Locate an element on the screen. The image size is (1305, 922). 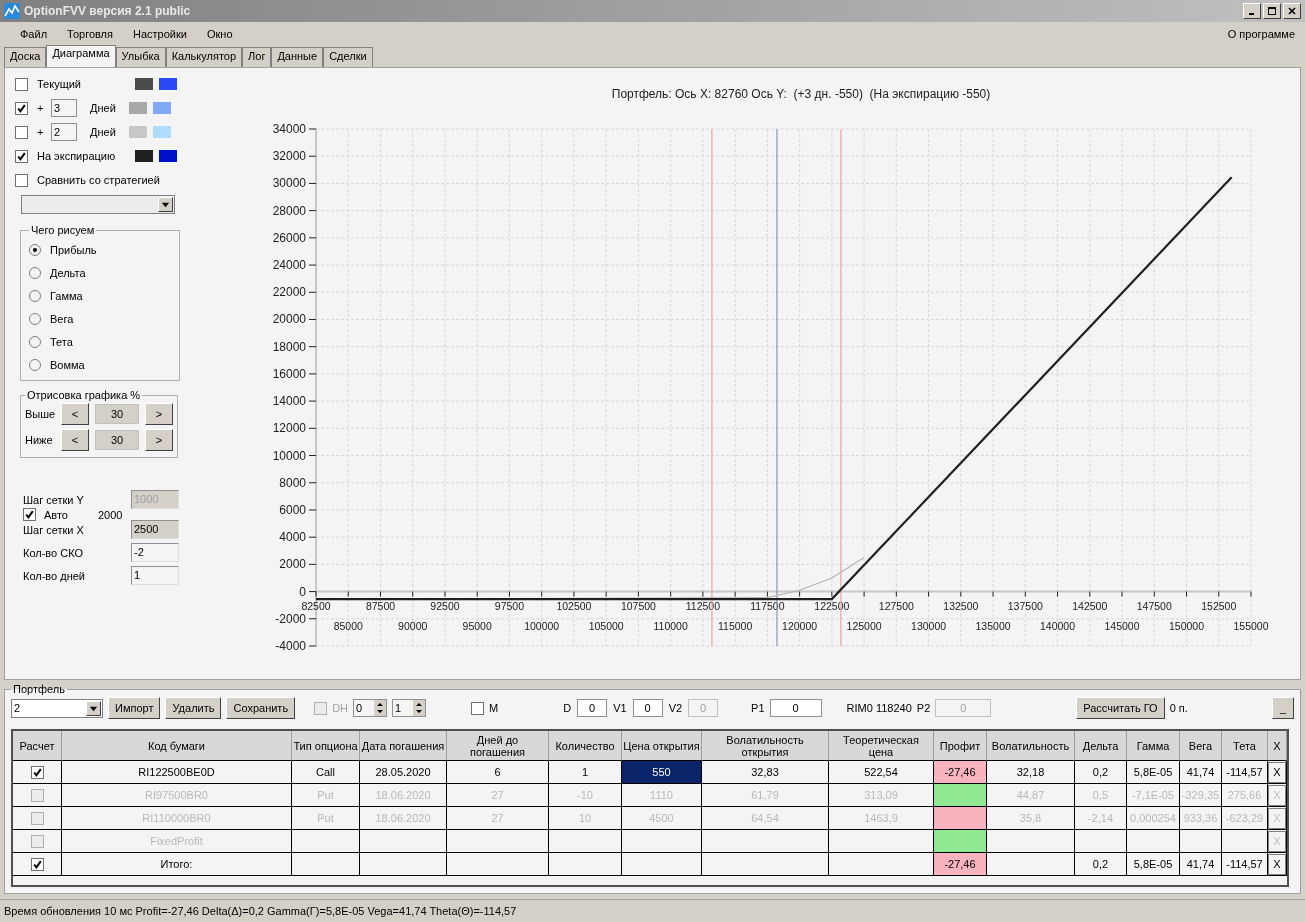
menu-item: О программе is located at coordinates (1261, 34).